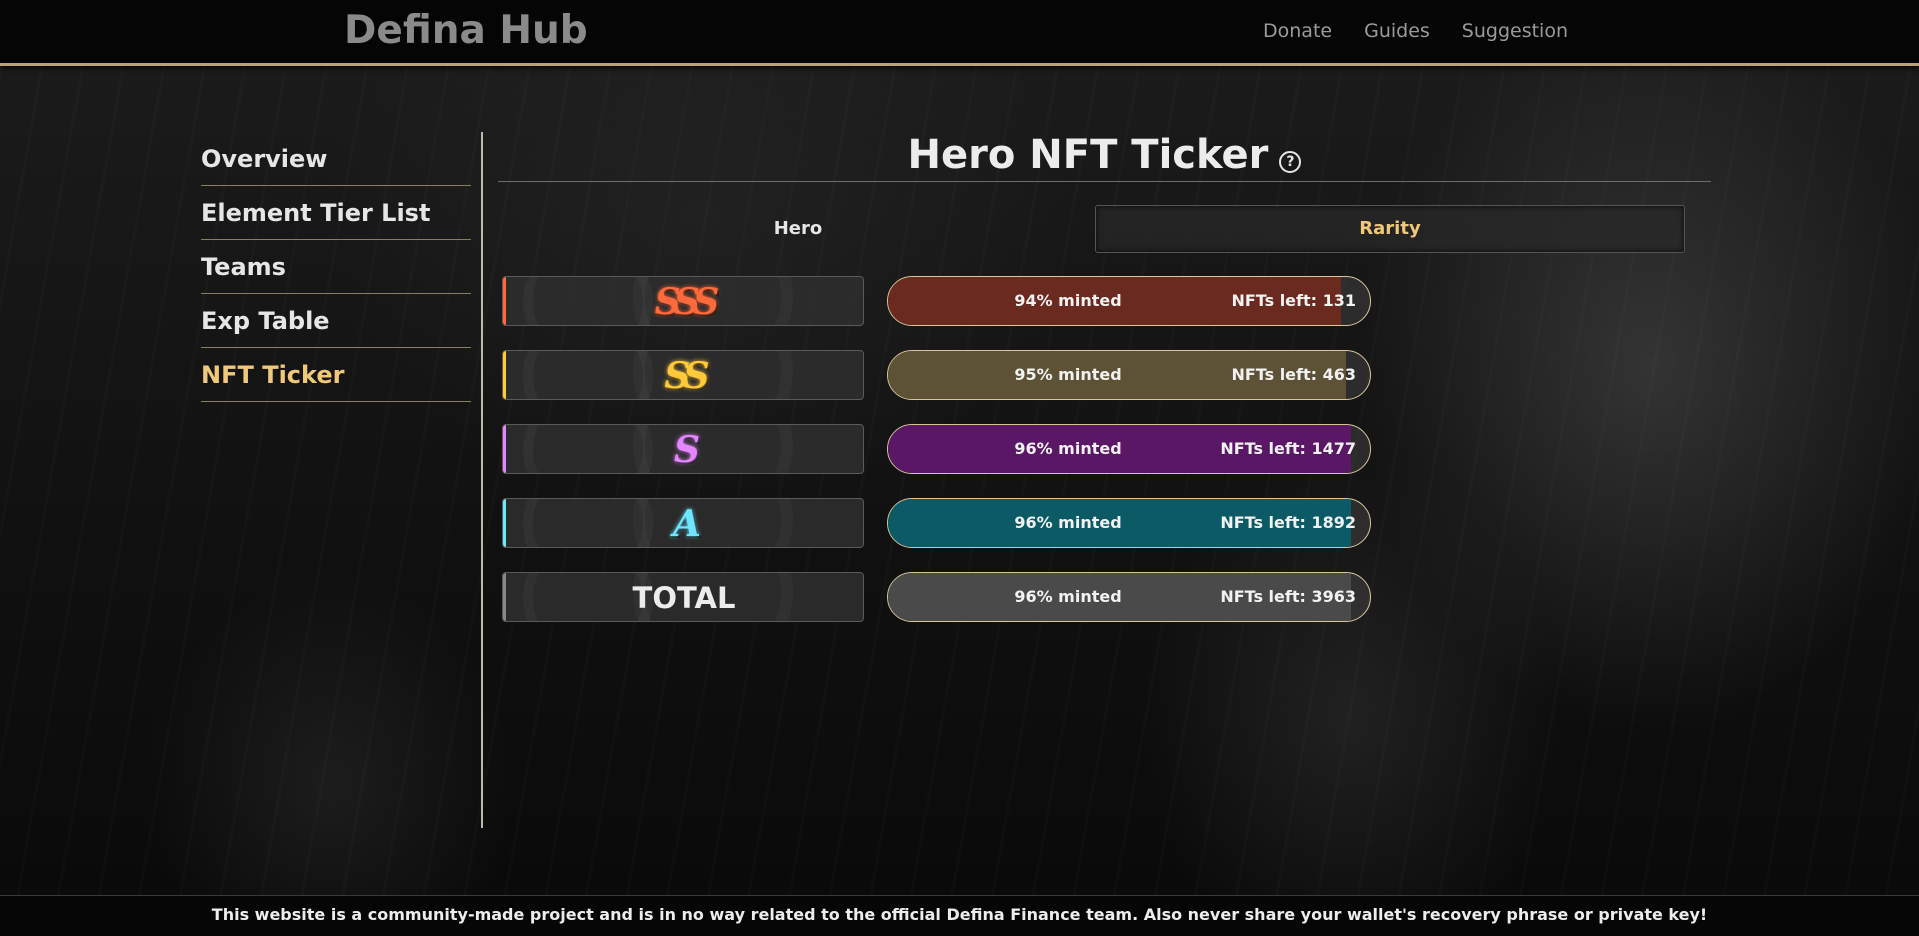 This screenshot has height=936, width=1919. I want to click on column-header-hero: Hero, so click(798, 228).